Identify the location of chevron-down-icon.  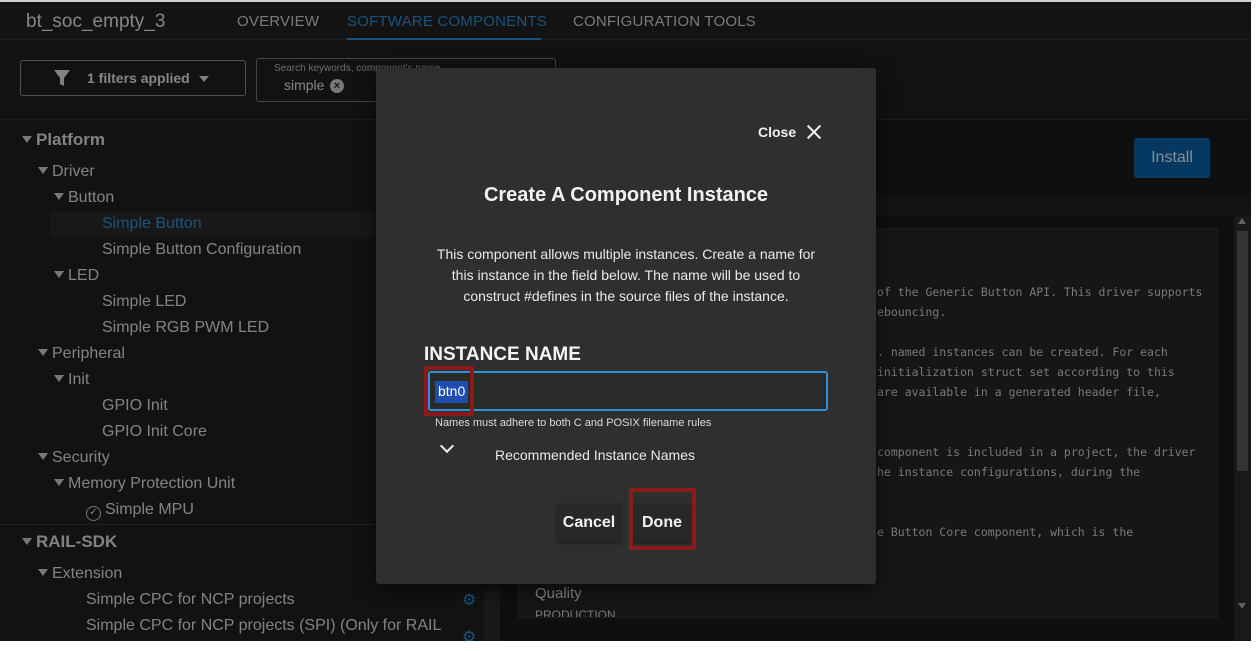
(447, 446).